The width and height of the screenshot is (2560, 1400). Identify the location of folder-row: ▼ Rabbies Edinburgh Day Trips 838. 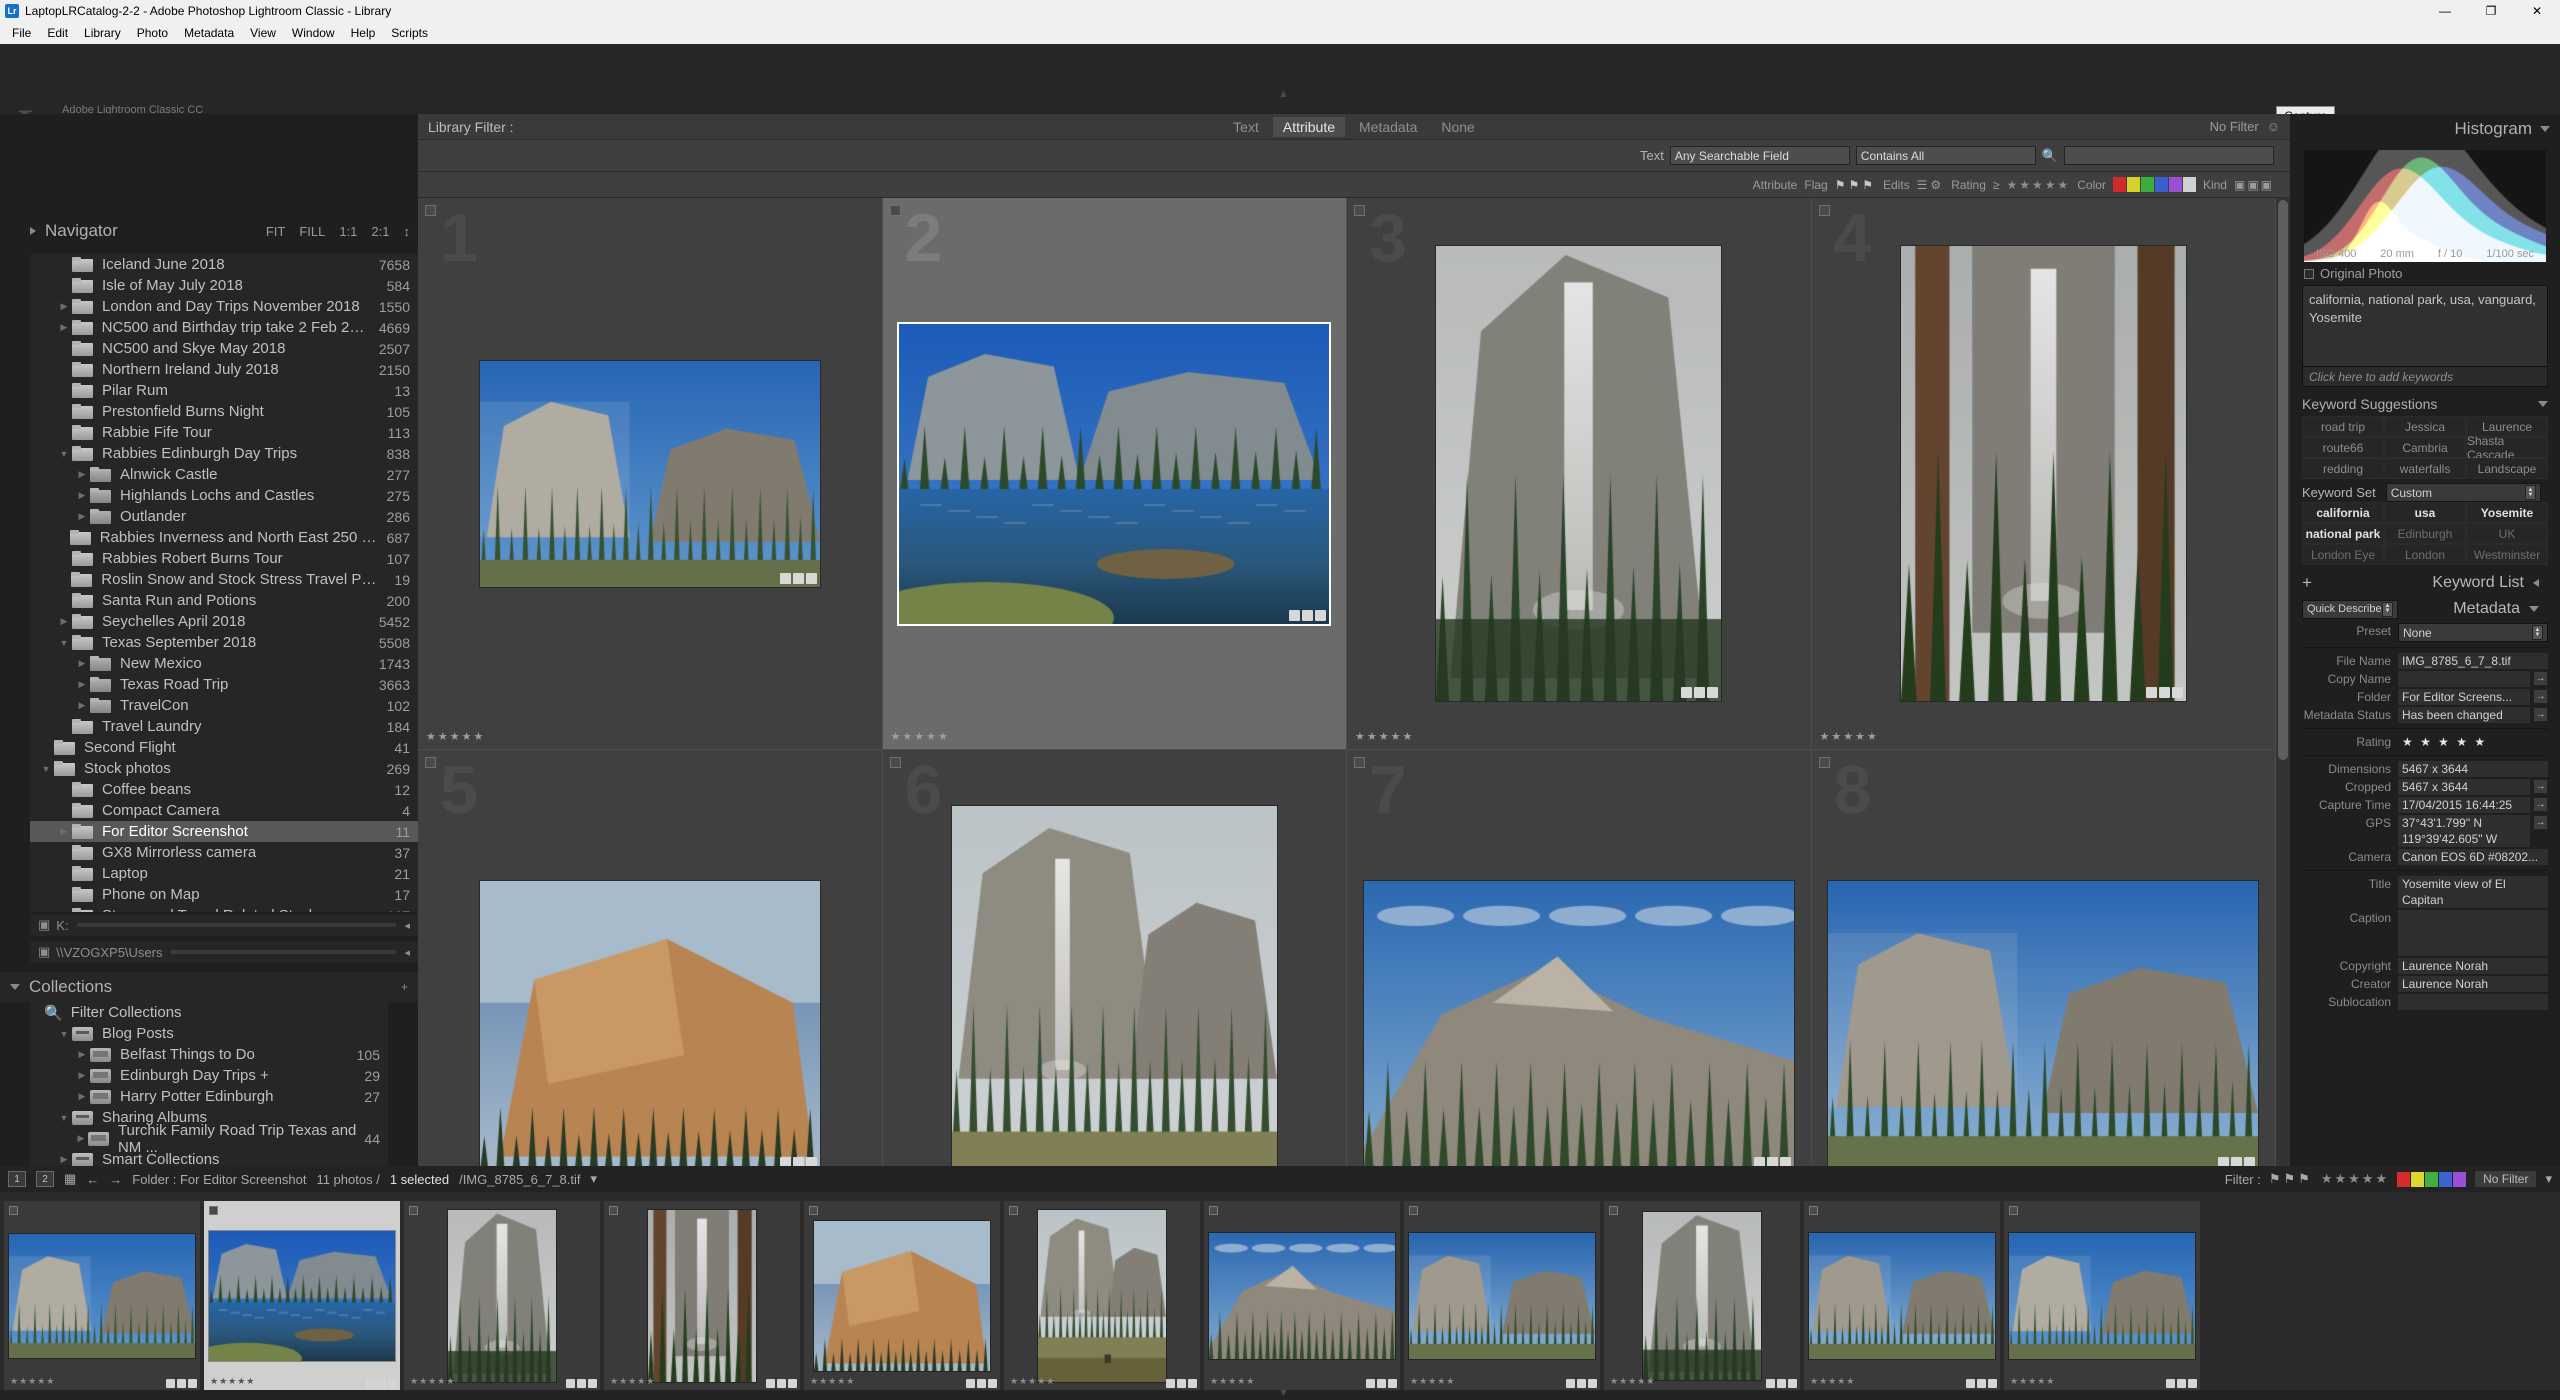
(224, 453).